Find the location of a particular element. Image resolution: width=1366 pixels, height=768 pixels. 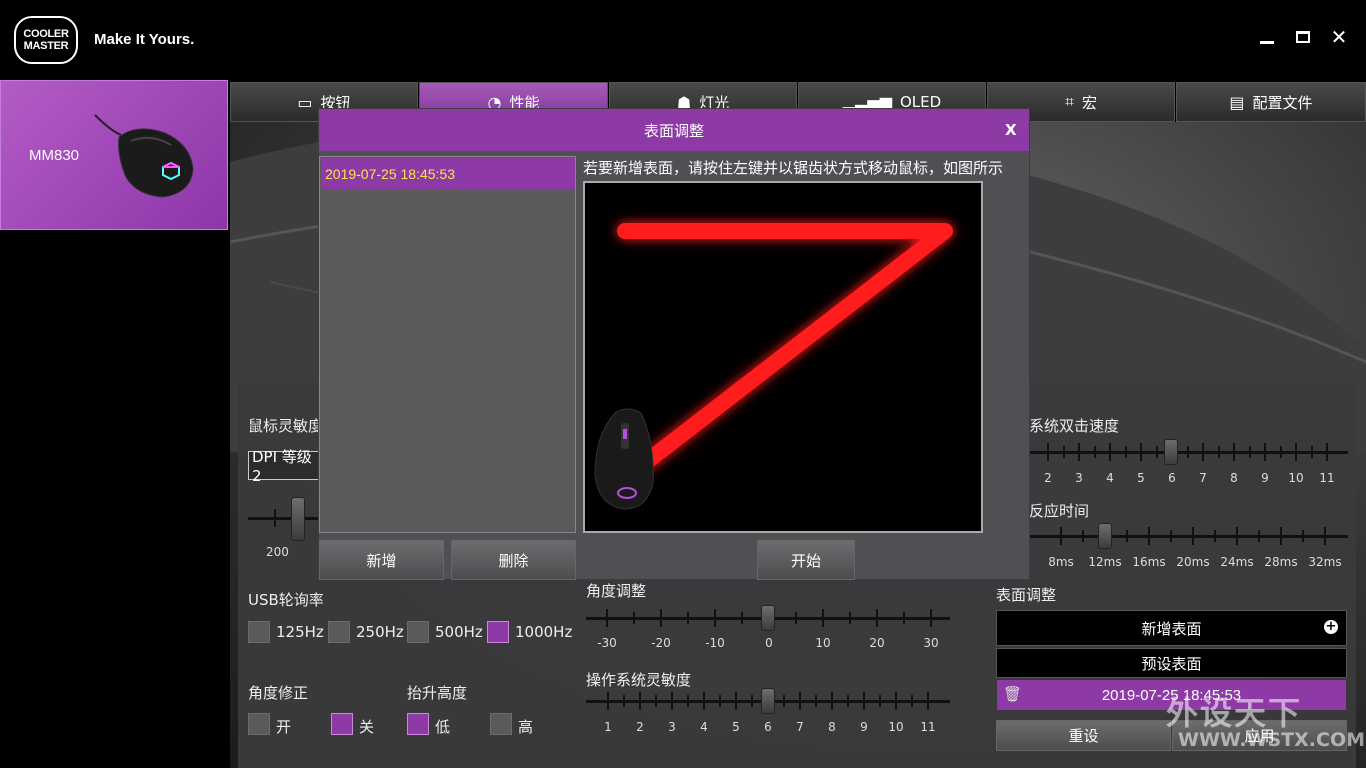

os-sensitivity-slider is located at coordinates (768, 701).